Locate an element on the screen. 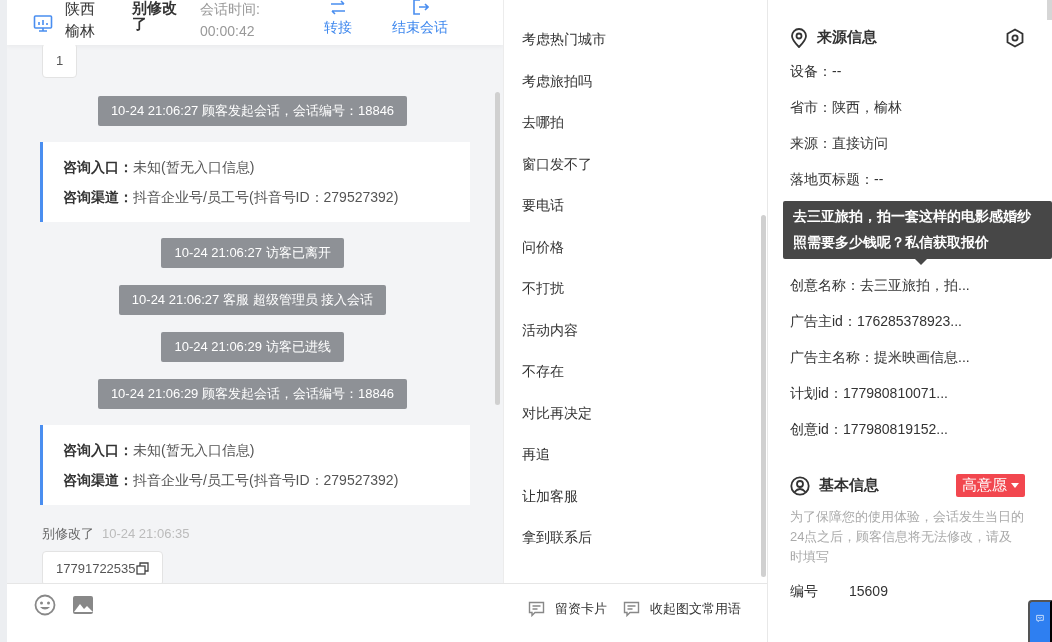 The width and height of the screenshot is (1052, 642). intent-dropdown: 高意愿 is located at coordinates (990, 485).